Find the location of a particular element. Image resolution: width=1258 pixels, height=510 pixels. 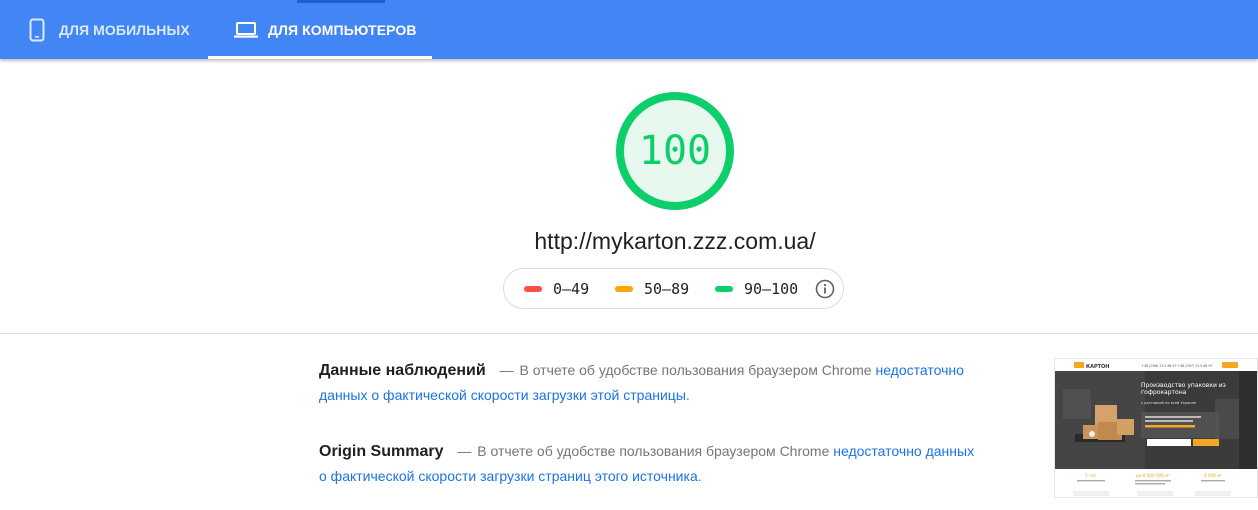

origin-summary-dash: — is located at coordinates (464, 451).